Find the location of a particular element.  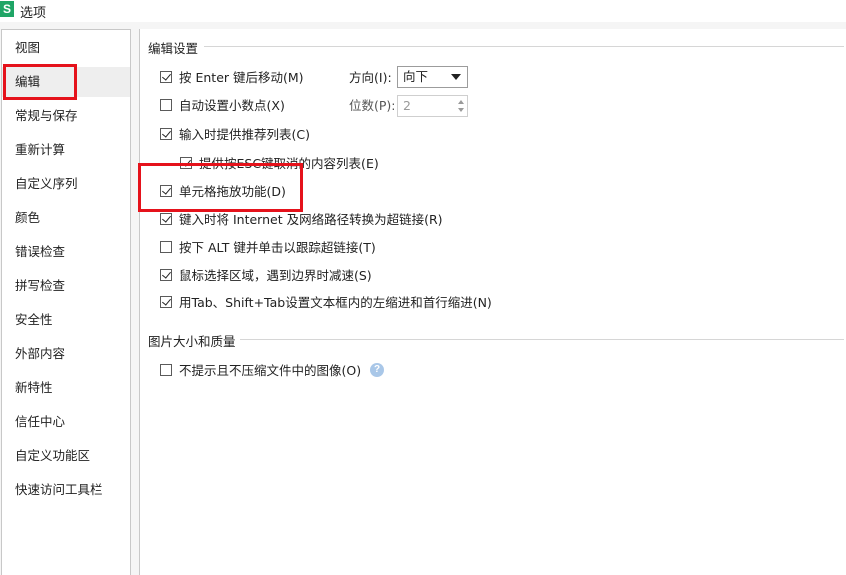

direction-select: 向下 is located at coordinates (432, 77).